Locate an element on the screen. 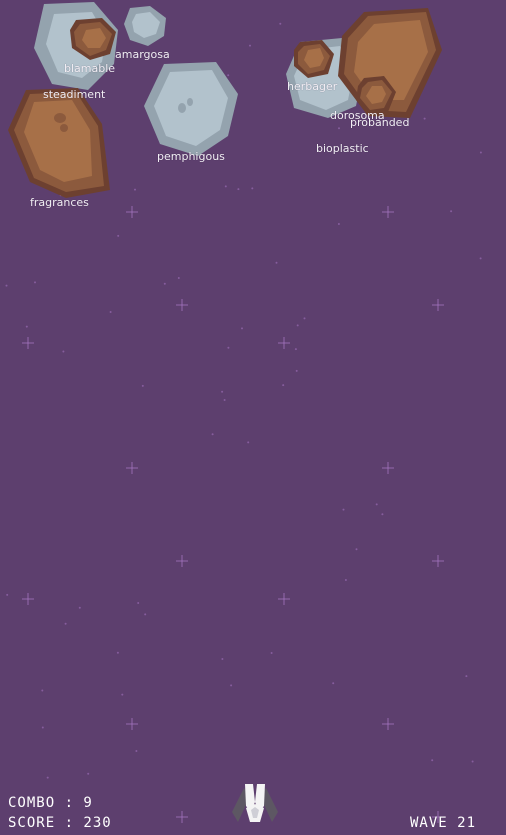 The height and width of the screenshot is (835, 506). word-label: steadiment is located at coordinates (74, 94).